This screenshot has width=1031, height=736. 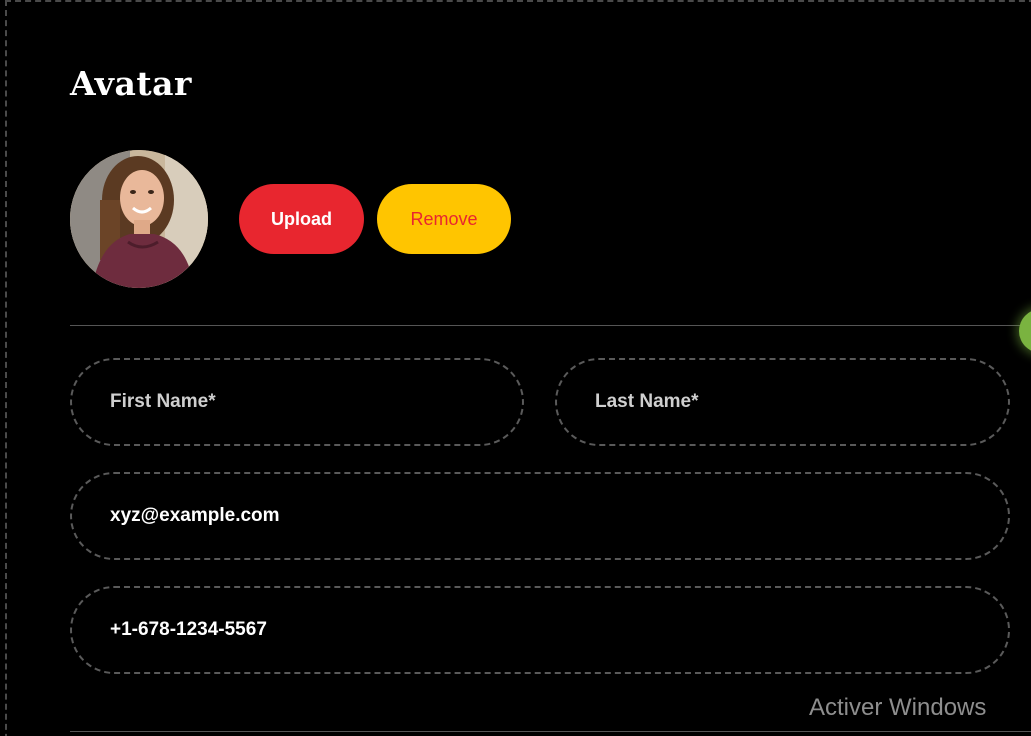 What do you see at coordinates (790, 402) in the screenshot?
I see `last-name-input` at bounding box center [790, 402].